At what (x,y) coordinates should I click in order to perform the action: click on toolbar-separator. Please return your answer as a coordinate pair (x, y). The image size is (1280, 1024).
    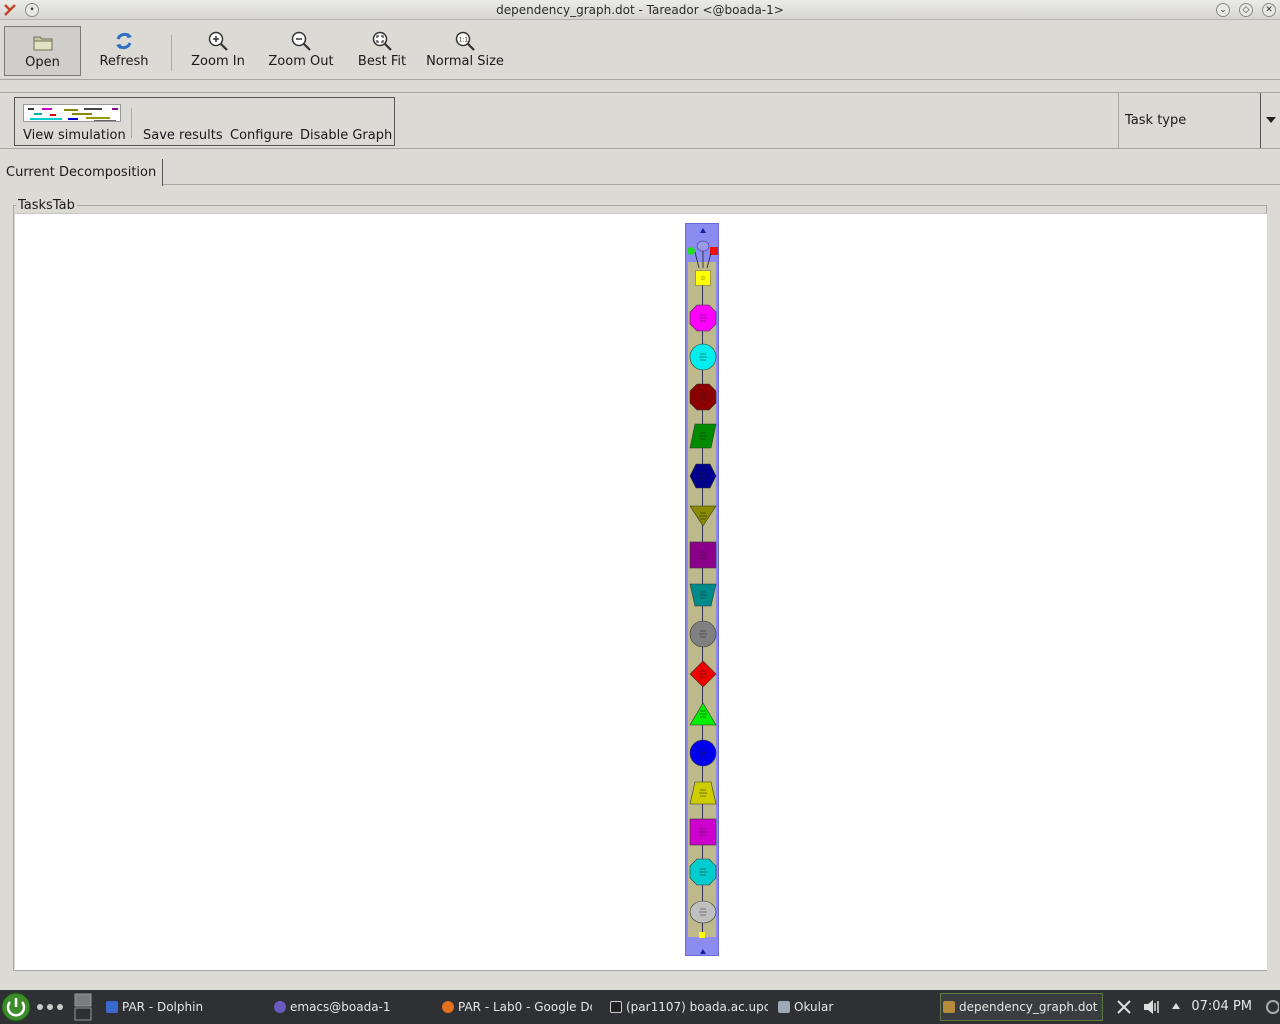
    Looking at the image, I should click on (171, 53).